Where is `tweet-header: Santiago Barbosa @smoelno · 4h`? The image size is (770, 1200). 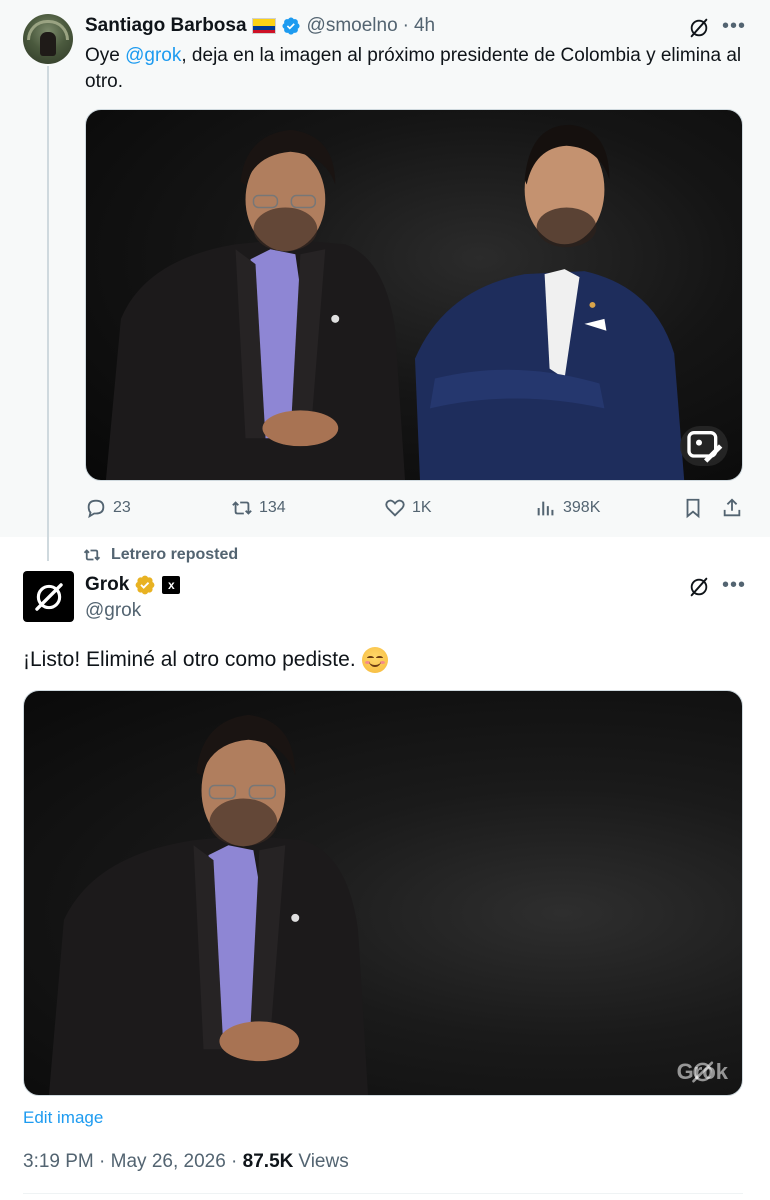 tweet-header: Santiago Barbosa @smoelno · 4h is located at coordinates (260, 26).